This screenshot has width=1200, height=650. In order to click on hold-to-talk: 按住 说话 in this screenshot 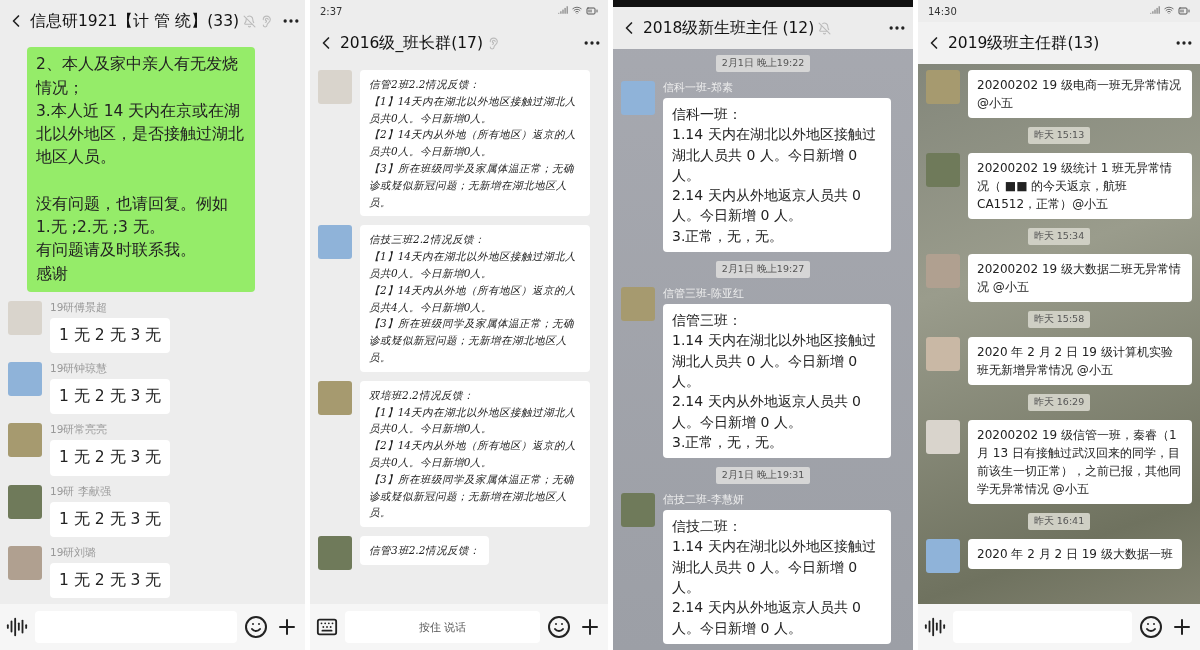, I will do `click(442, 627)`.